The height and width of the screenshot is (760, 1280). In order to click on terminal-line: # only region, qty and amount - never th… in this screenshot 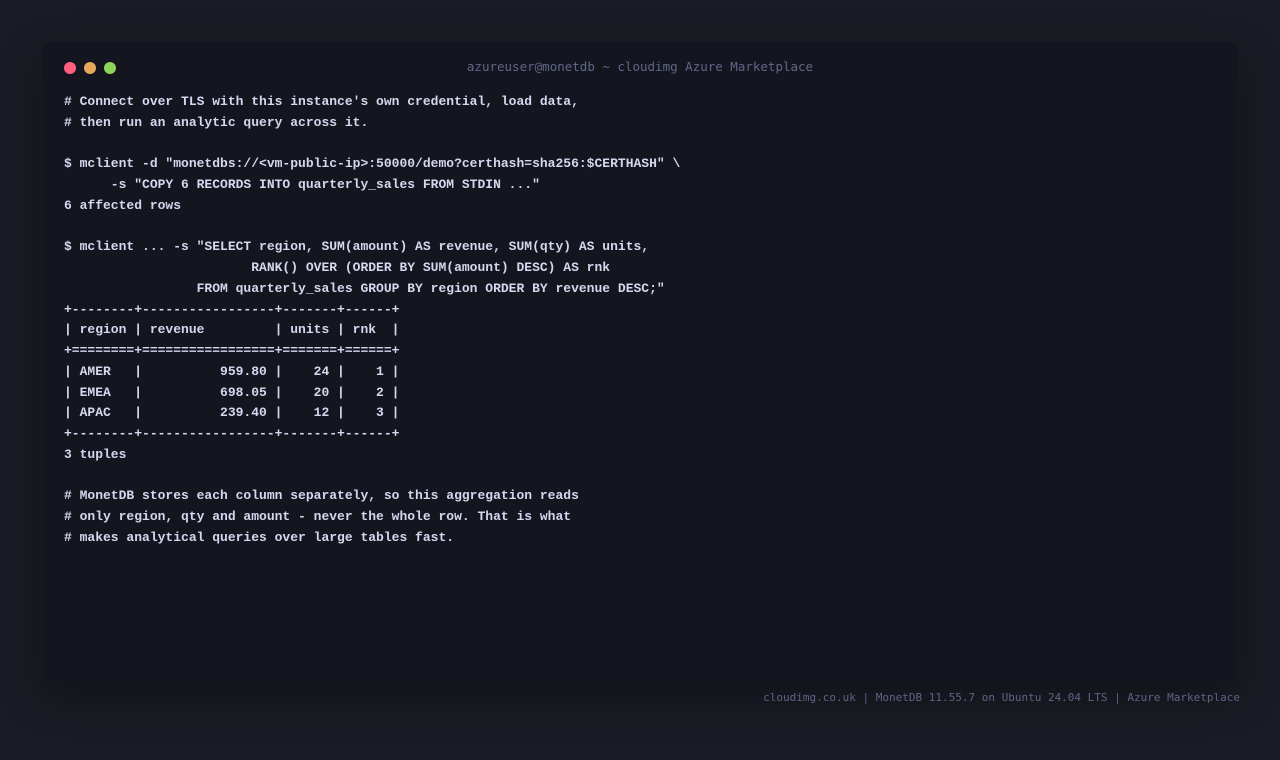, I will do `click(318, 516)`.